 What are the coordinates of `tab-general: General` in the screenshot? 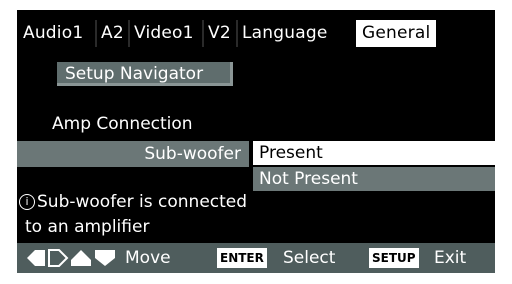 It's located at (396, 33).